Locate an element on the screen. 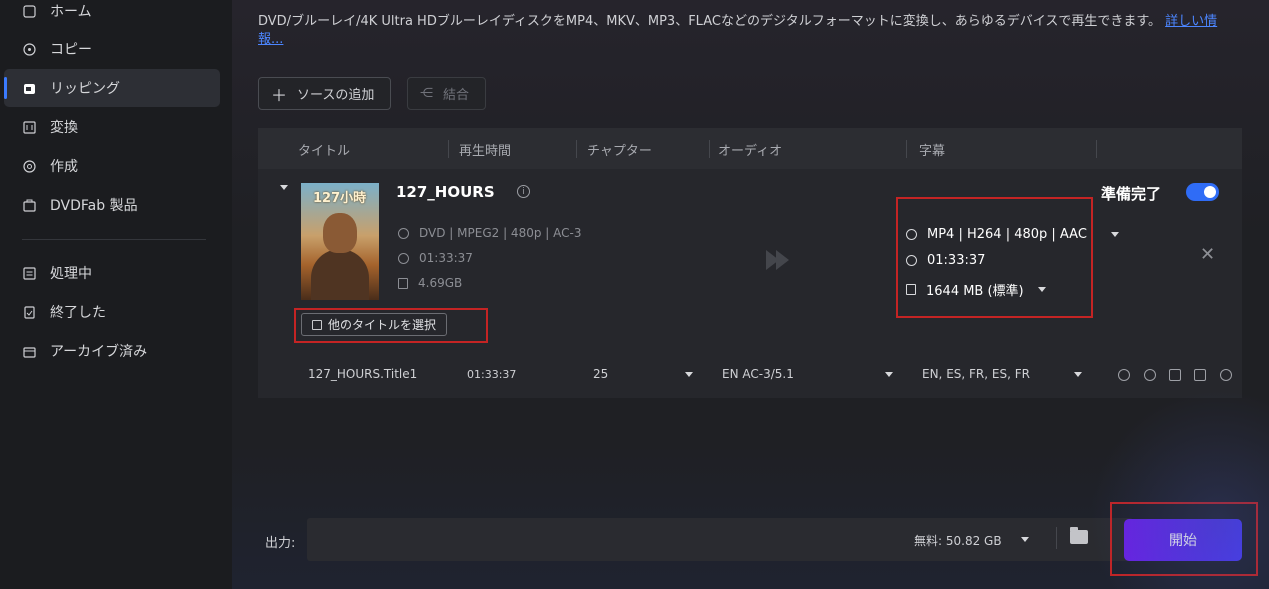 This screenshot has height=589, width=1269. row-title: 127_HOURS.Title1 is located at coordinates (363, 374).